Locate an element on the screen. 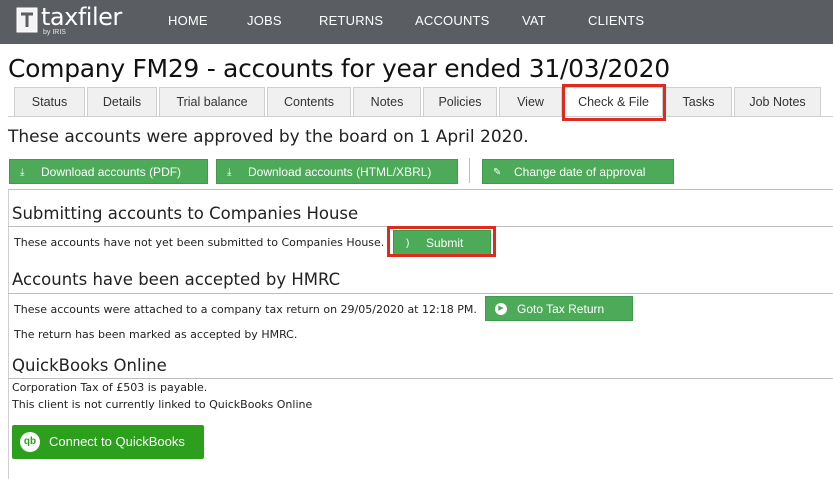 The image size is (833, 479). play-icon: ▶ is located at coordinates (501, 309).